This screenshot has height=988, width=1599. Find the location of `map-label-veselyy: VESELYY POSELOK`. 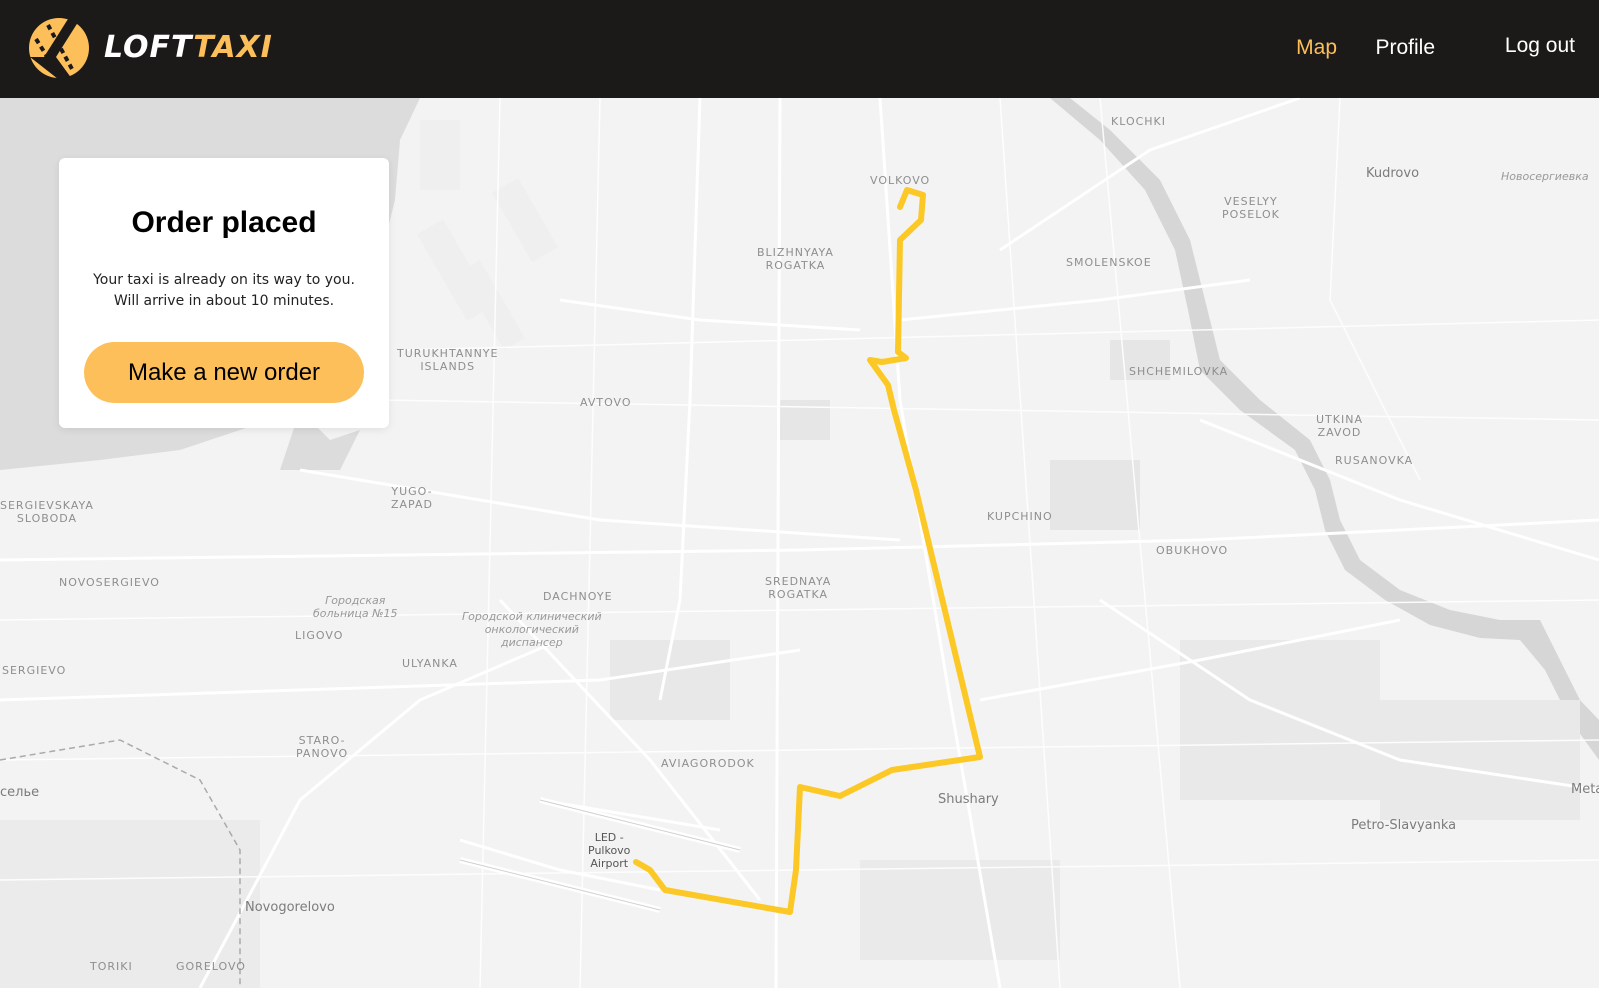

map-label-veselyy: VESELYY POSELOK is located at coordinates (1251, 208).